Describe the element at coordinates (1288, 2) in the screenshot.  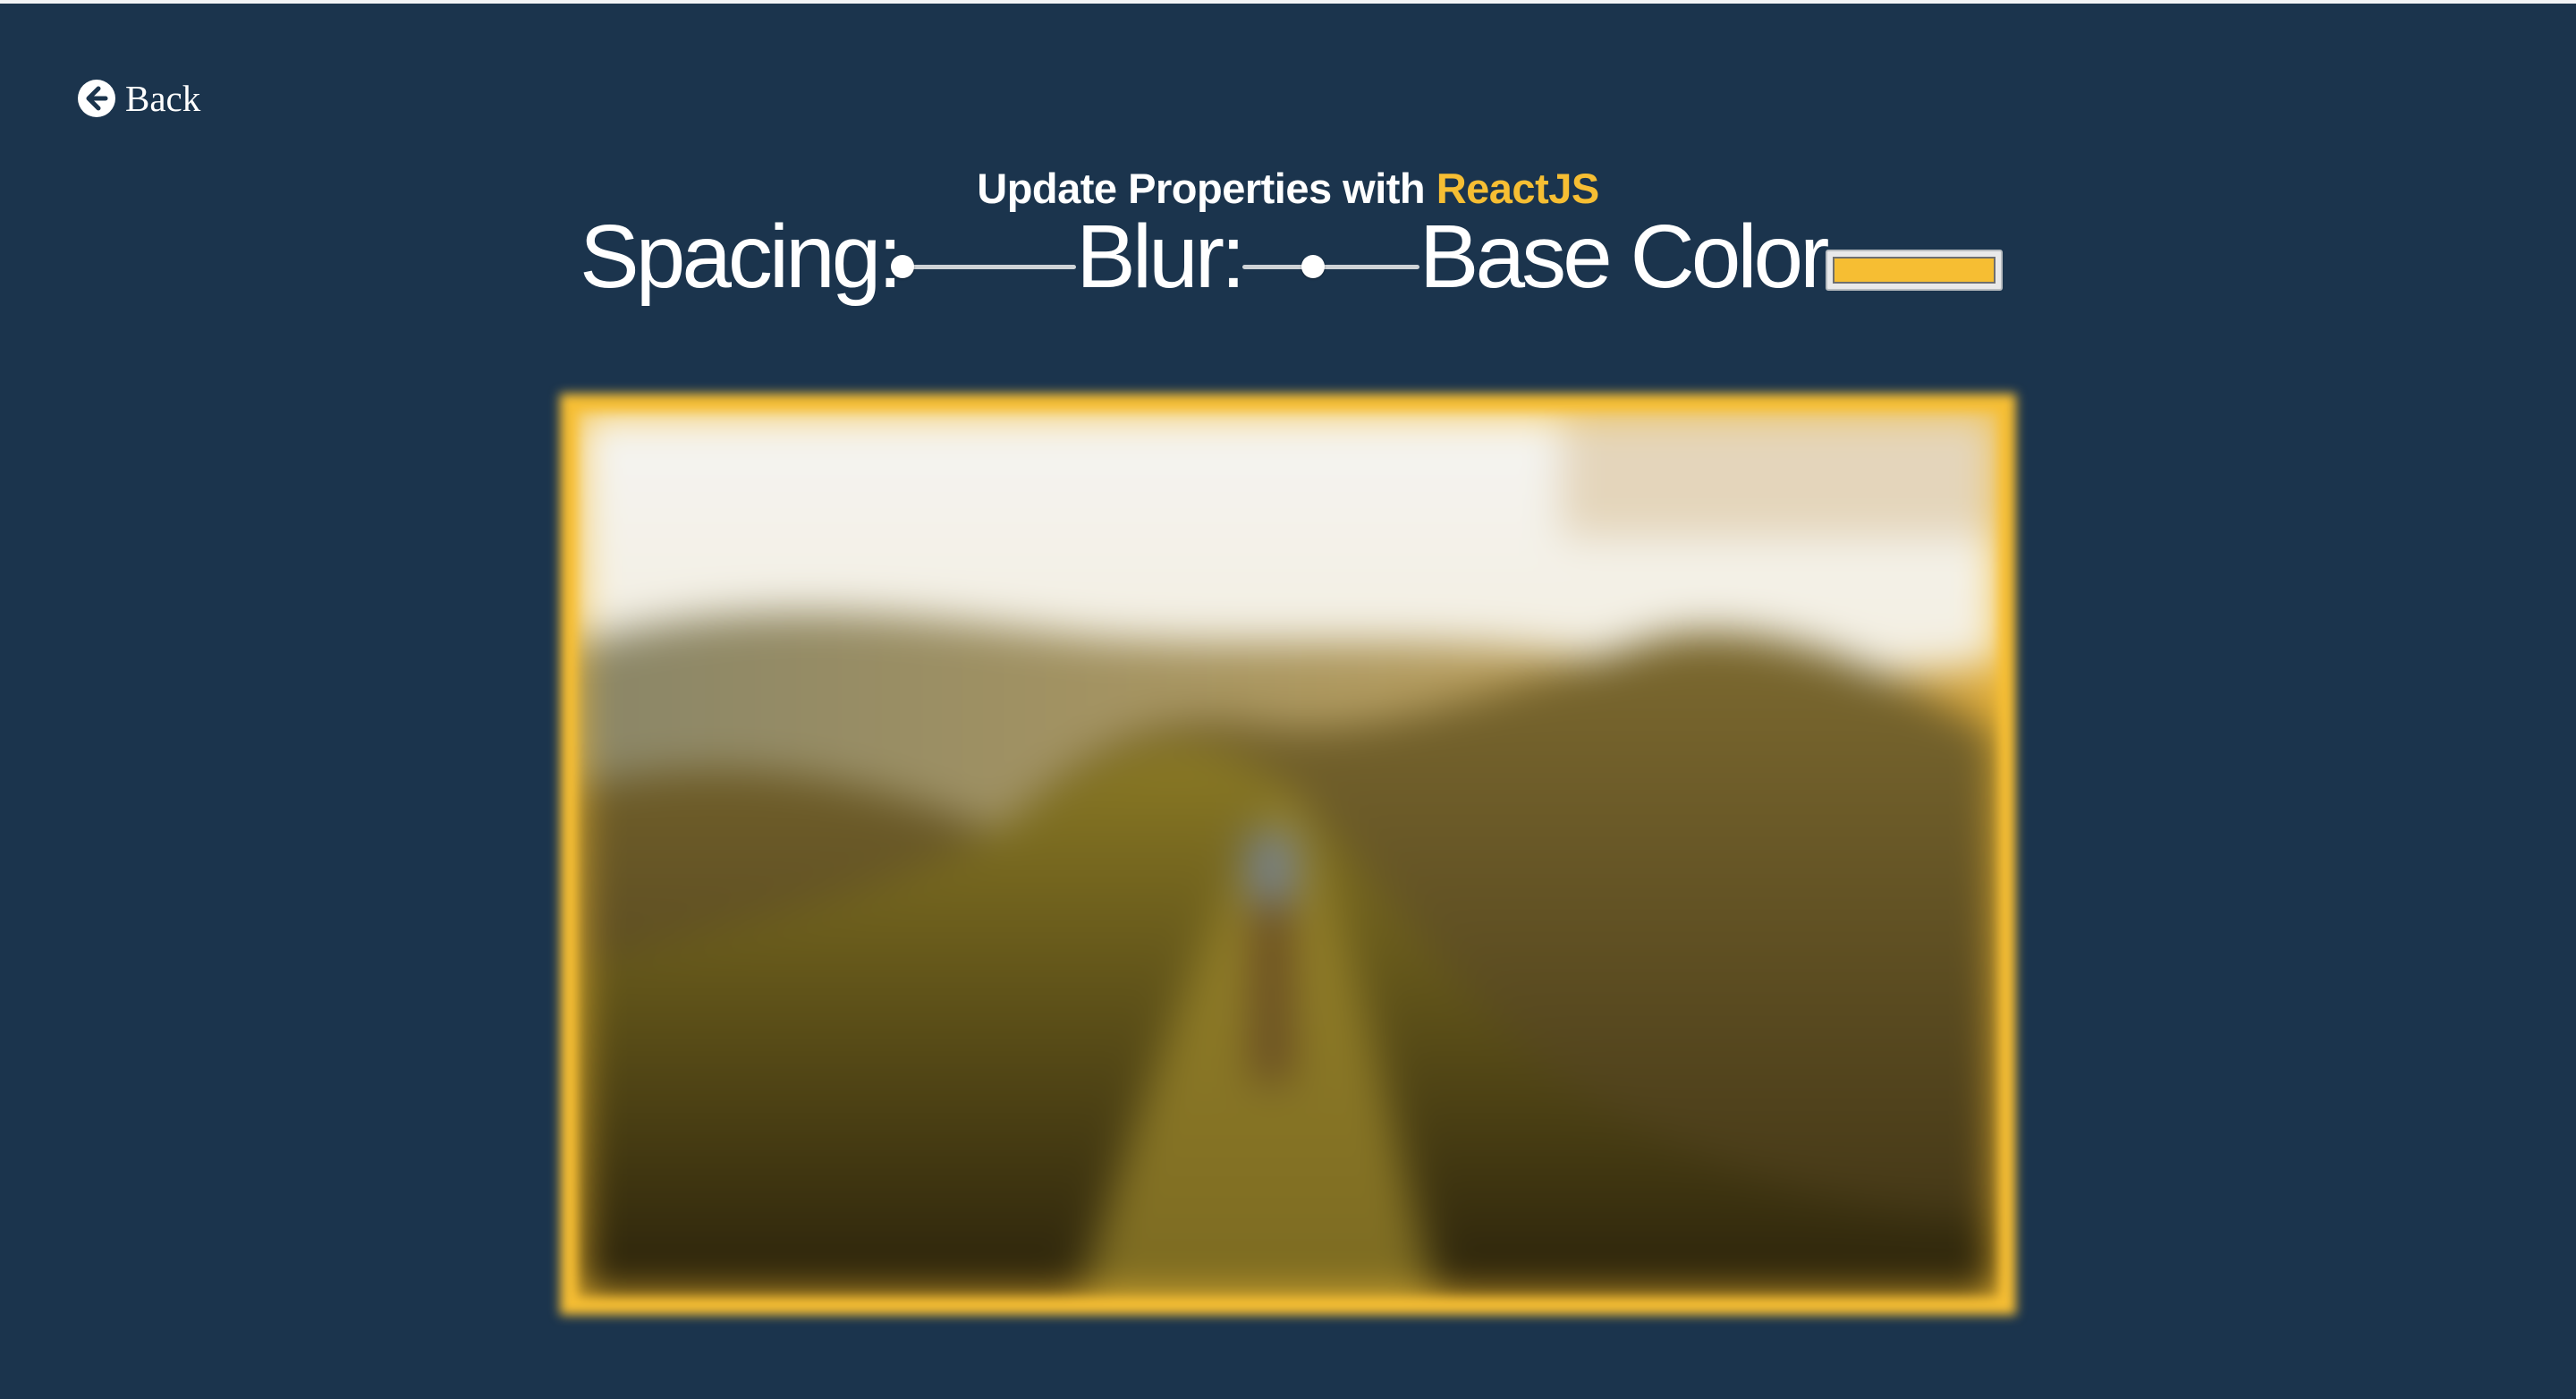
I see `top-border` at that location.